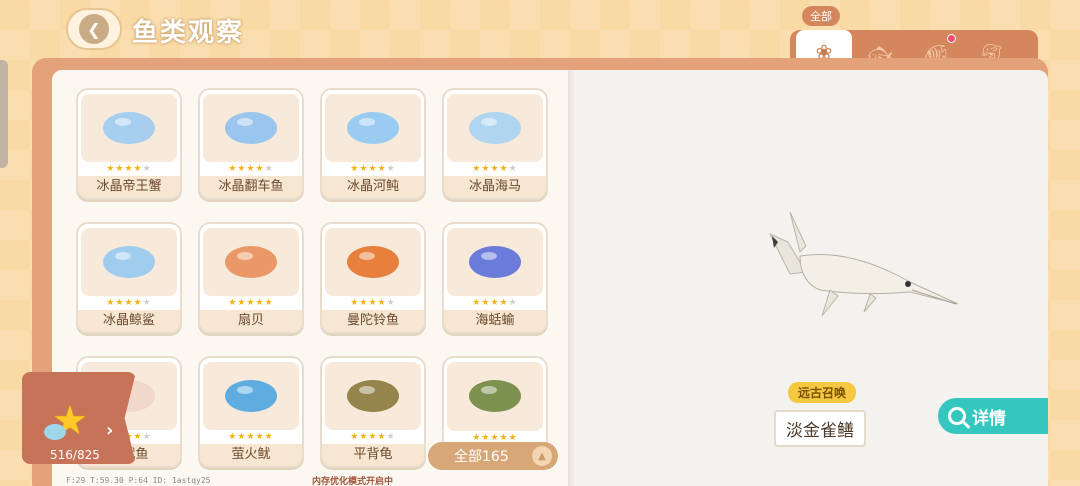 The width and height of the screenshot is (1080, 486). I want to click on notification-dot, so click(951, 38).